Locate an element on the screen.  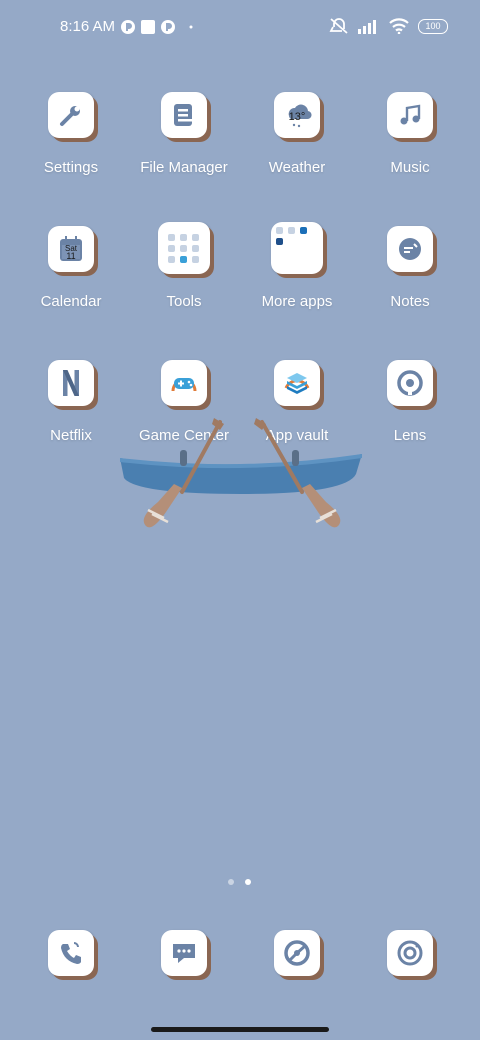
messages-icon is located at coordinates (184, 953).